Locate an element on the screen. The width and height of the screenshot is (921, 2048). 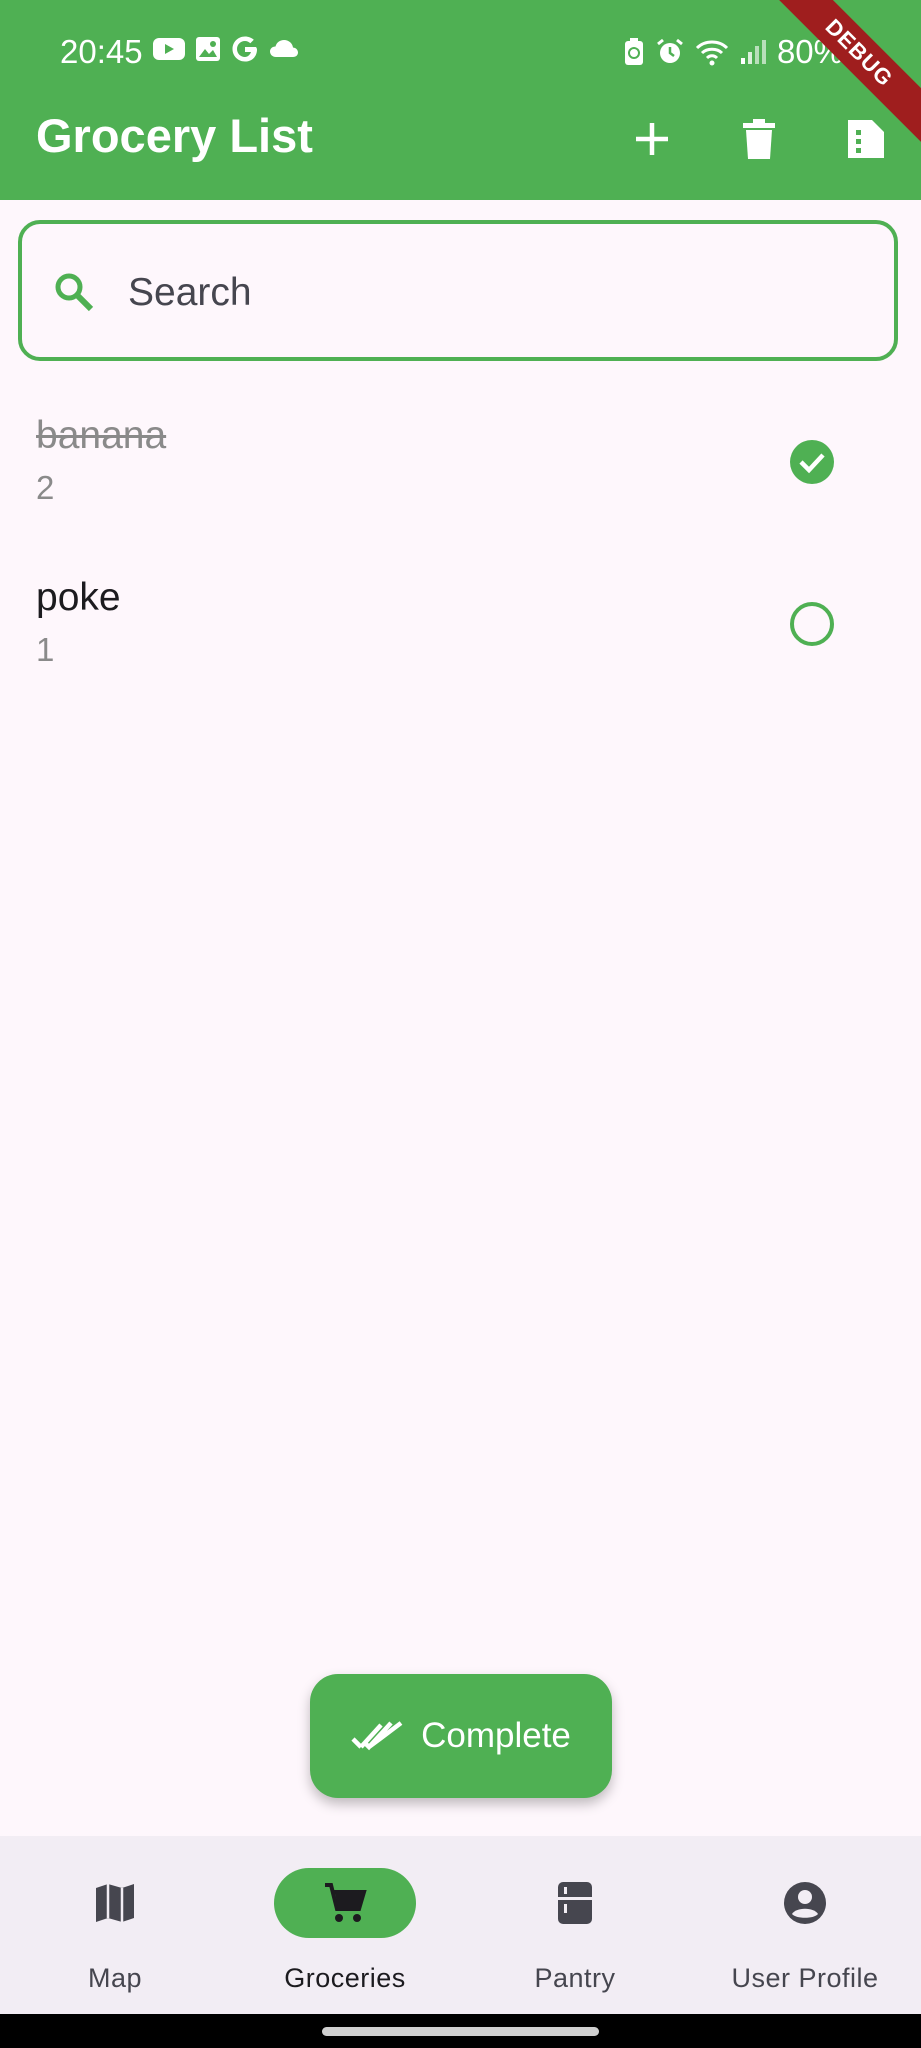
item-quantity: 2 is located at coordinates (45, 487).